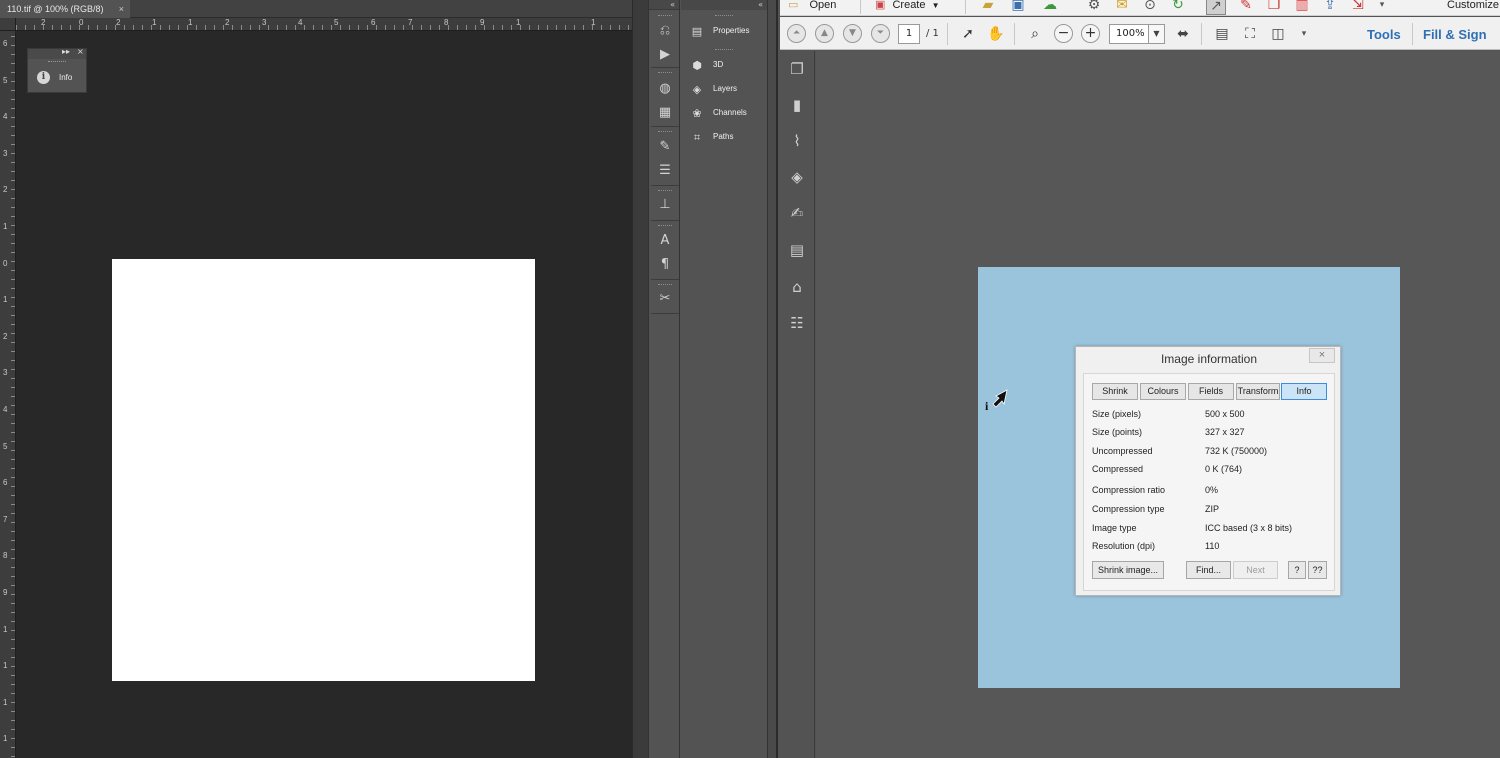  Describe the element at coordinates (57, 70) in the screenshot. I see `ps-info-floating-panel: ▸▸ × i Info` at that location.